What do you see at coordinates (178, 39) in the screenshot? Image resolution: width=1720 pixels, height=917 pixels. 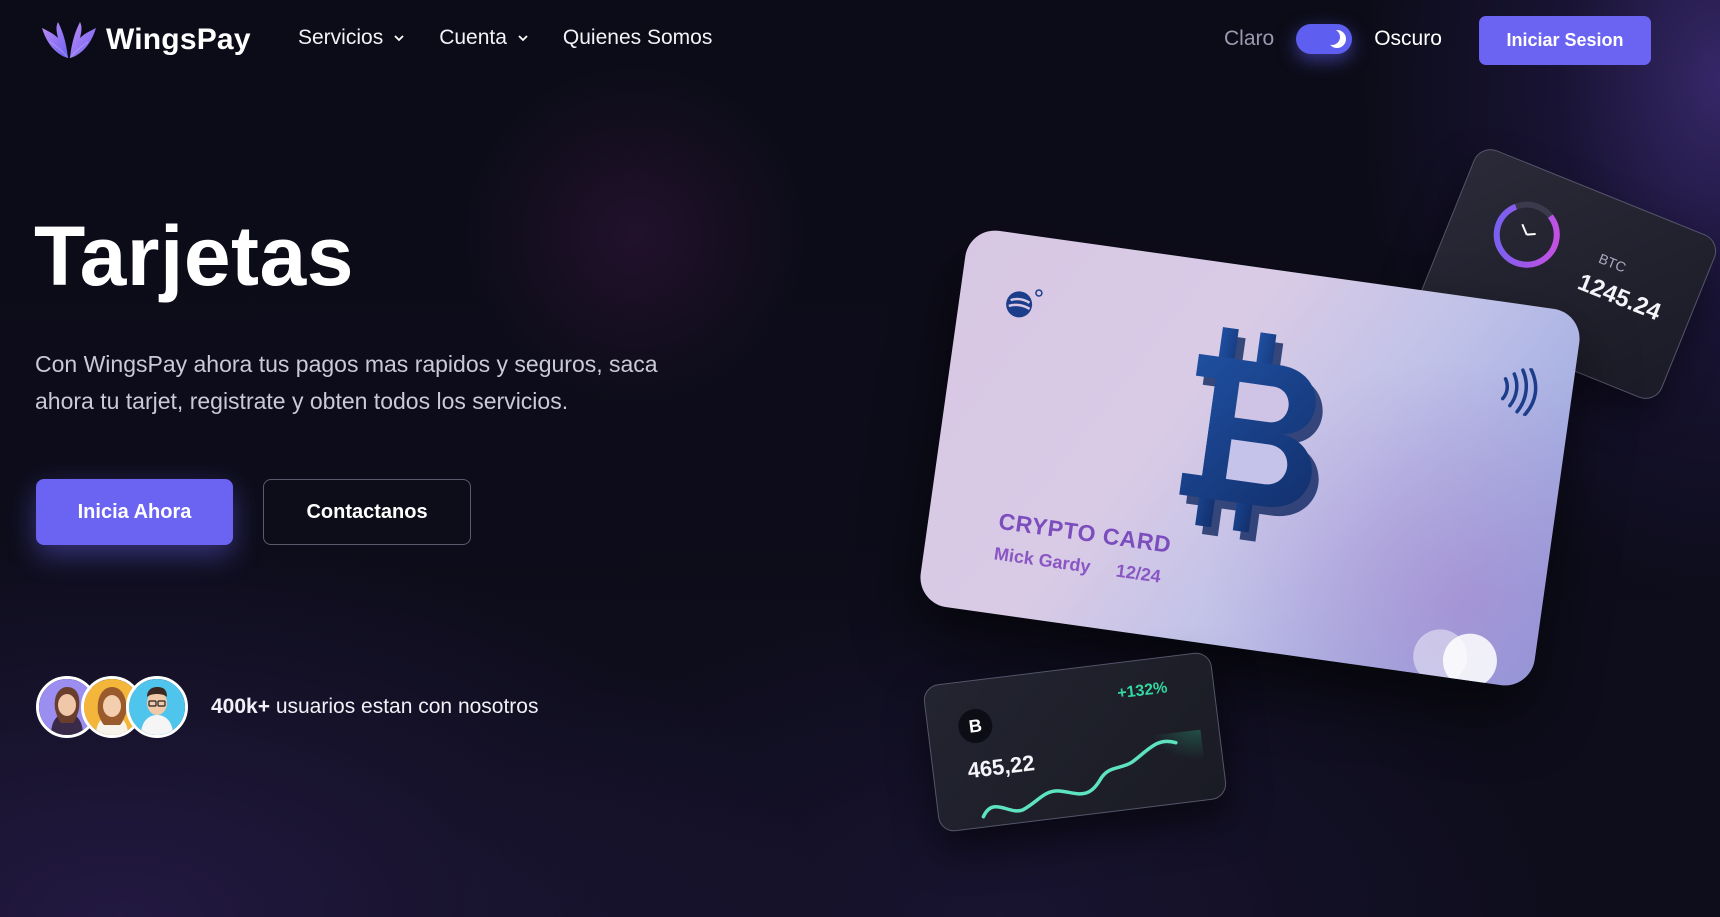 I see `brand-name: WingsPay` at bounding box center [178, 39].